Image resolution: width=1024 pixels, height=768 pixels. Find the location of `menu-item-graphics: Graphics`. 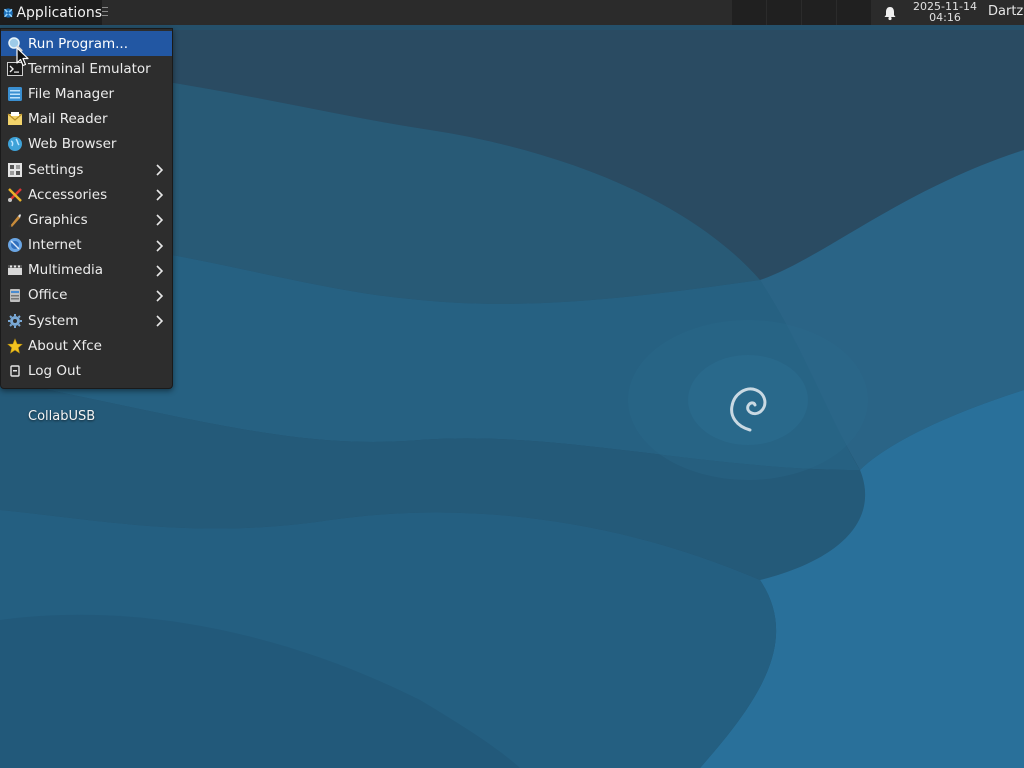

menu-item-graphics: Graphics is located at coordinates (86, 219).